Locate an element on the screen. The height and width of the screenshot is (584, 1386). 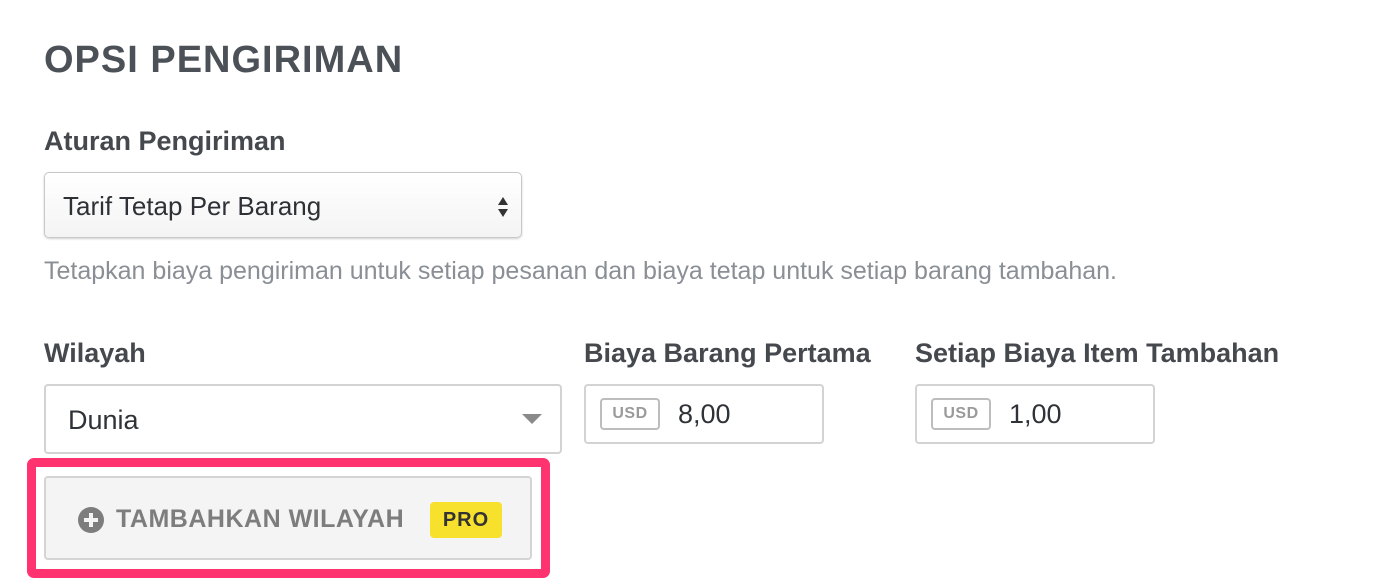
first-item-cost-input: USD 8,00 is located at coordinates (704, 414).